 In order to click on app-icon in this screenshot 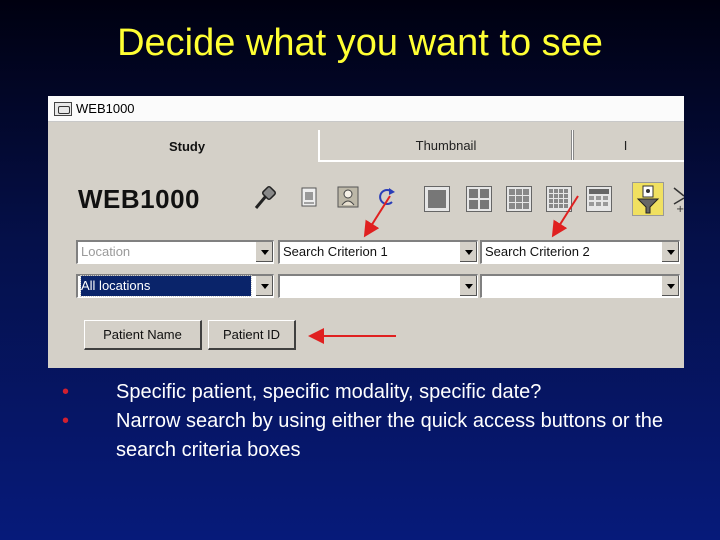, I will do `click(63, 108)`.